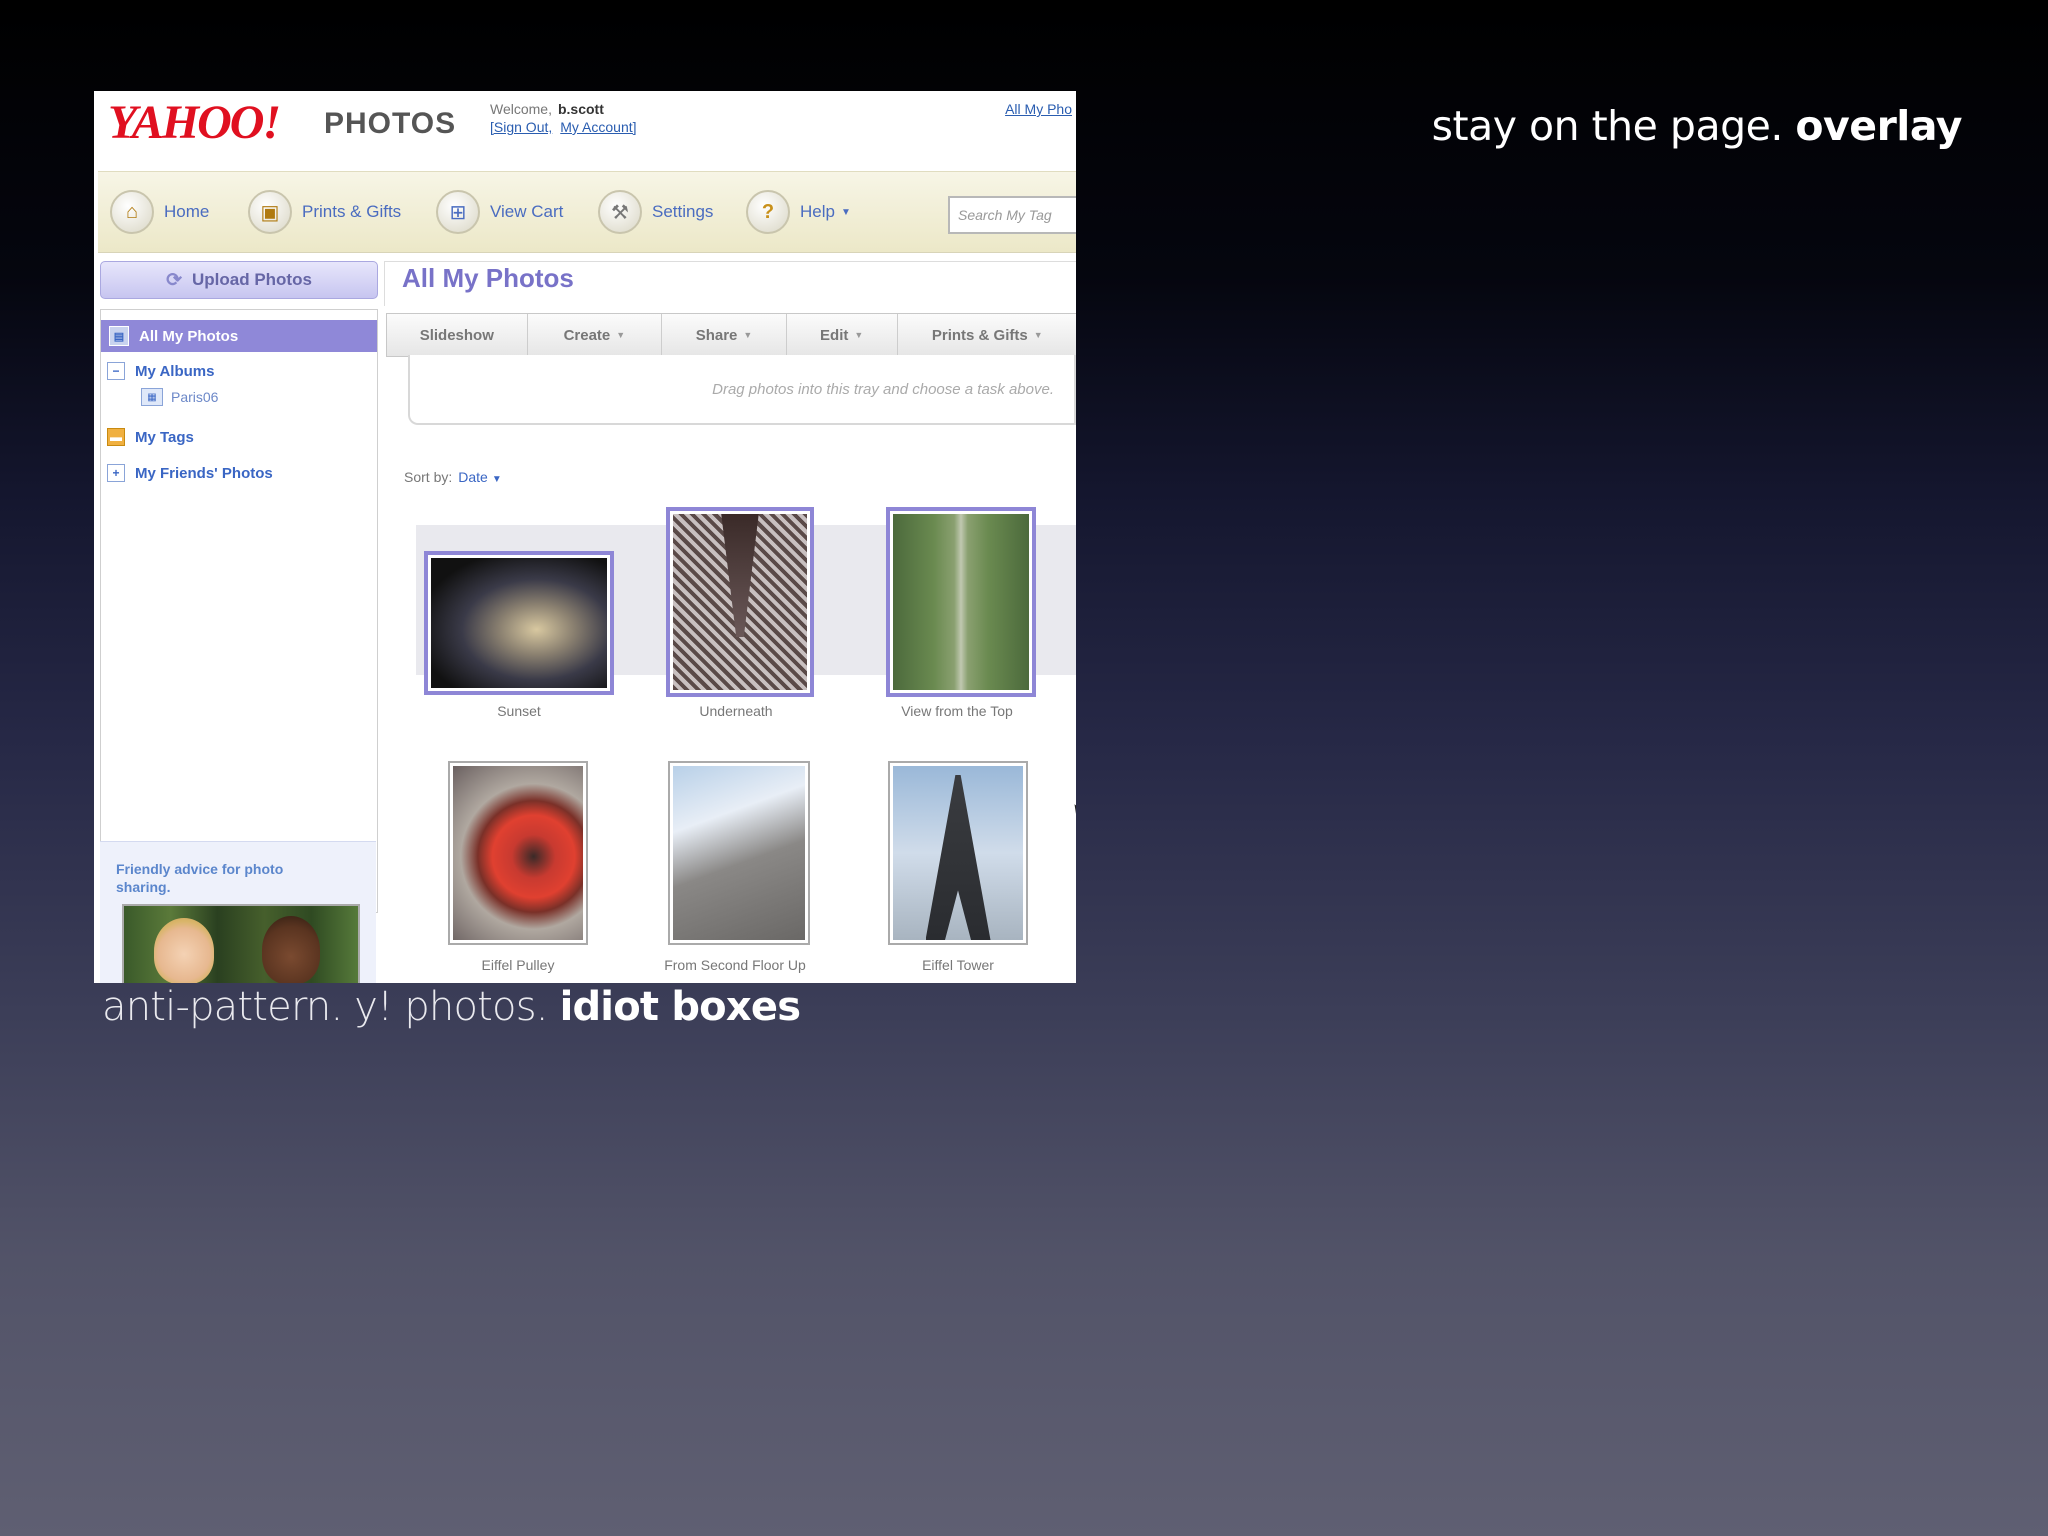 This screenshot has height=1536, width=2048. What do you see at coordinates (518, 965) in the screenshot?
I see `photo-caption: Eiffel Pulley` at bounding box center [518, 965].